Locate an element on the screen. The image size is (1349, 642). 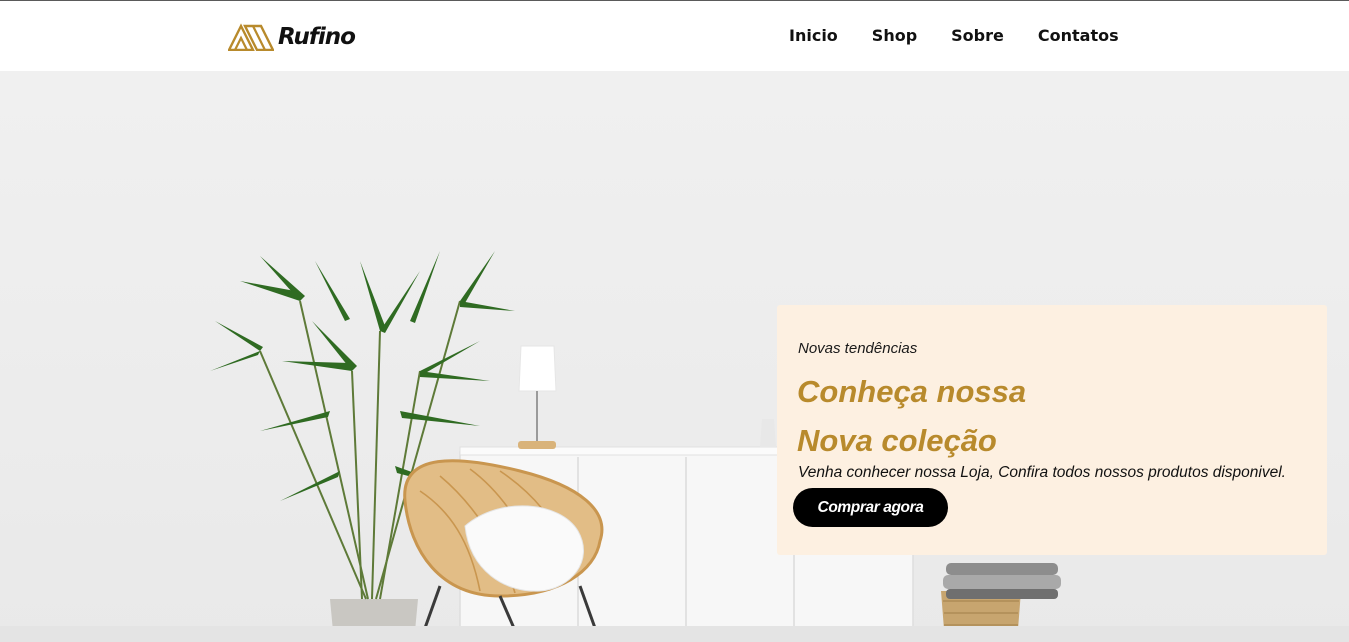
triangle-mountain-icon is located at coordinates (251, 37).